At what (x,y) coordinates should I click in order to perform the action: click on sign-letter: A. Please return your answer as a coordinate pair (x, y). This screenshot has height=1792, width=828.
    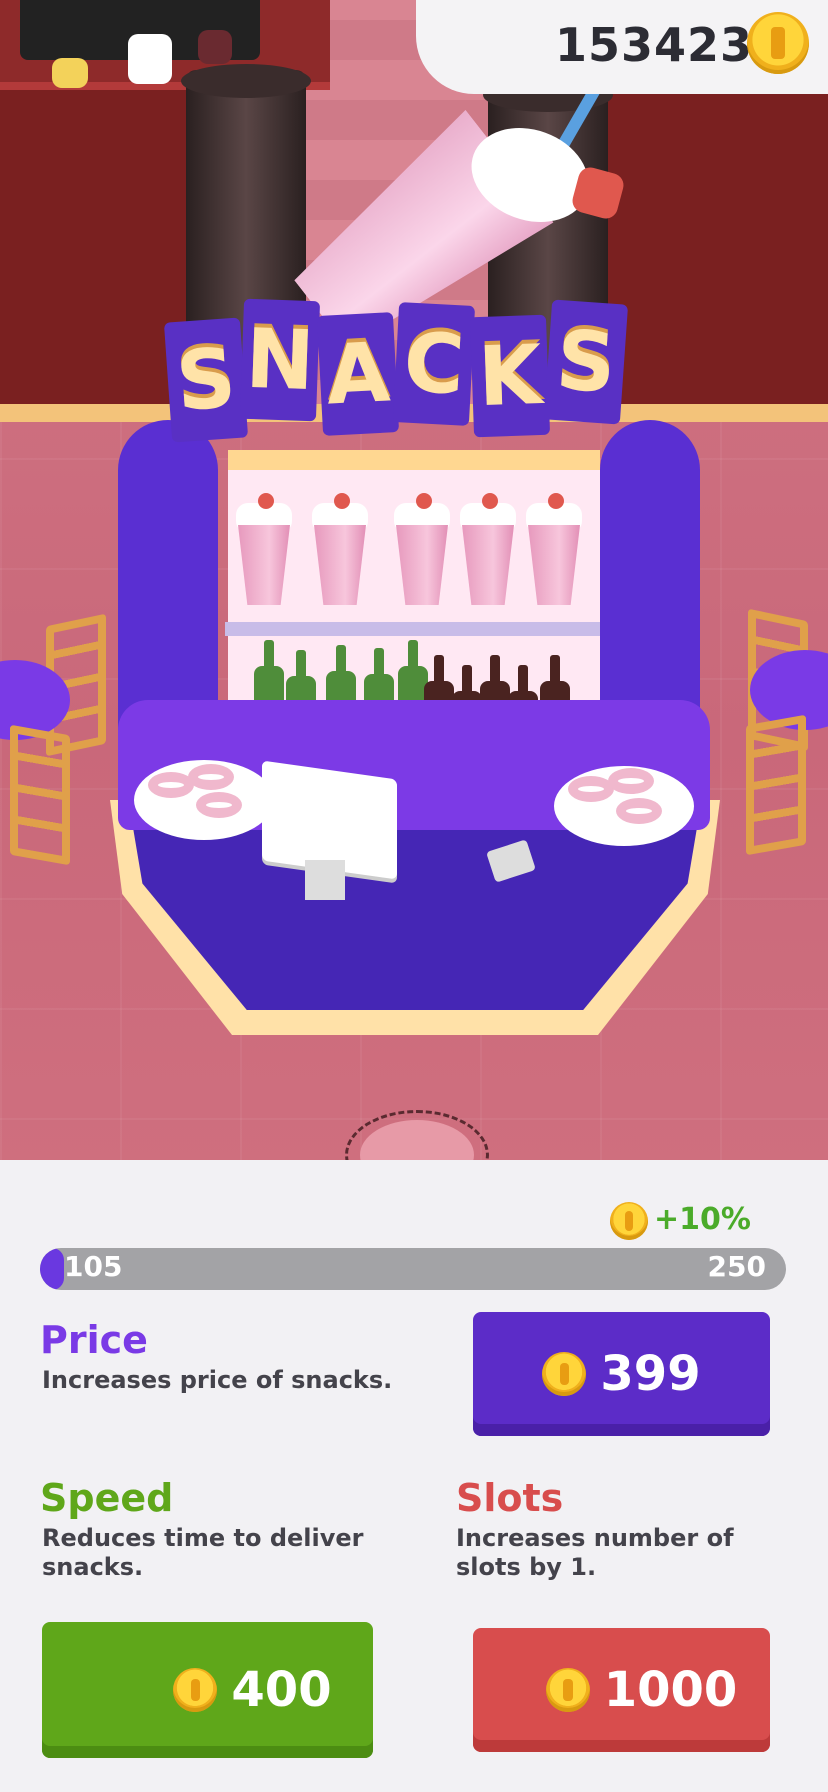
    Looking at the image, I should click on (358, 374).